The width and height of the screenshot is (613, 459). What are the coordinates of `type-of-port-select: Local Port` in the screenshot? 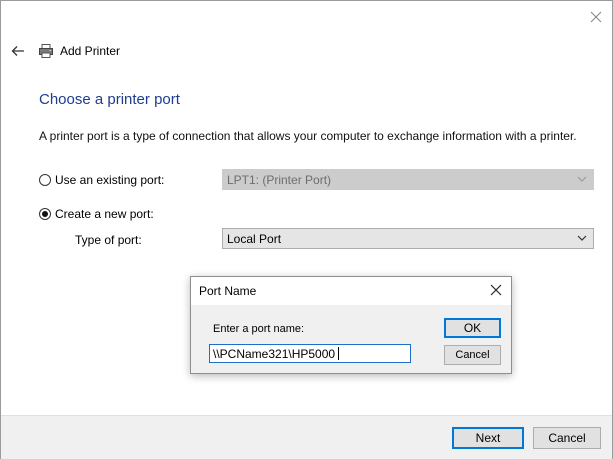 It's located at (408, 238).